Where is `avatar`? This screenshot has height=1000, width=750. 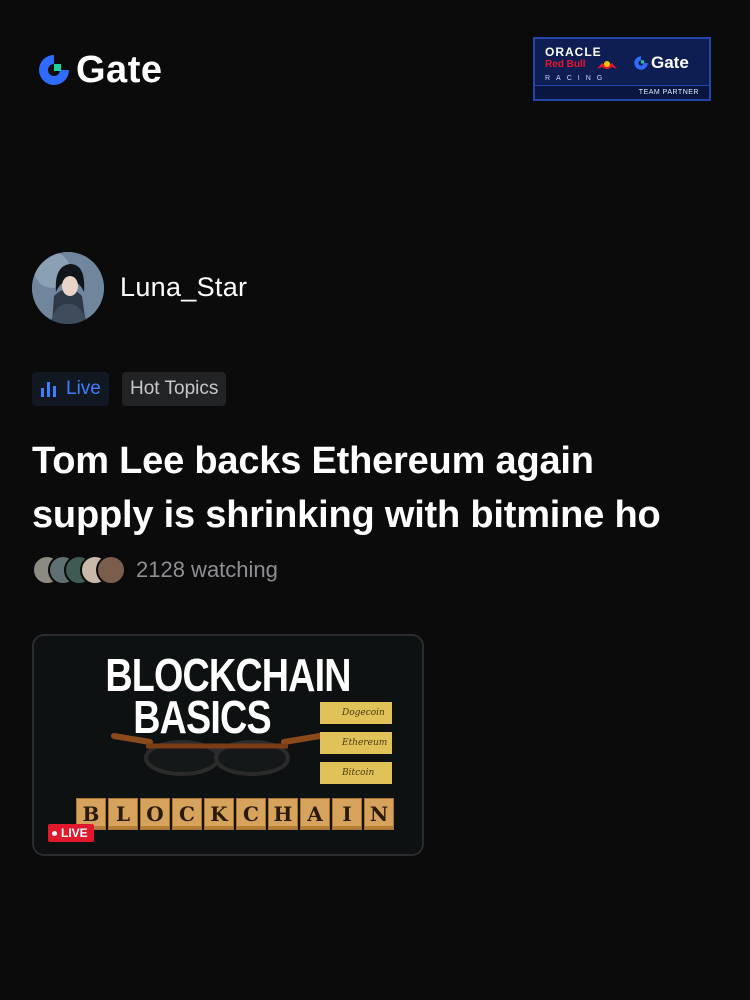 avatar is located at coordinates (68, 288).